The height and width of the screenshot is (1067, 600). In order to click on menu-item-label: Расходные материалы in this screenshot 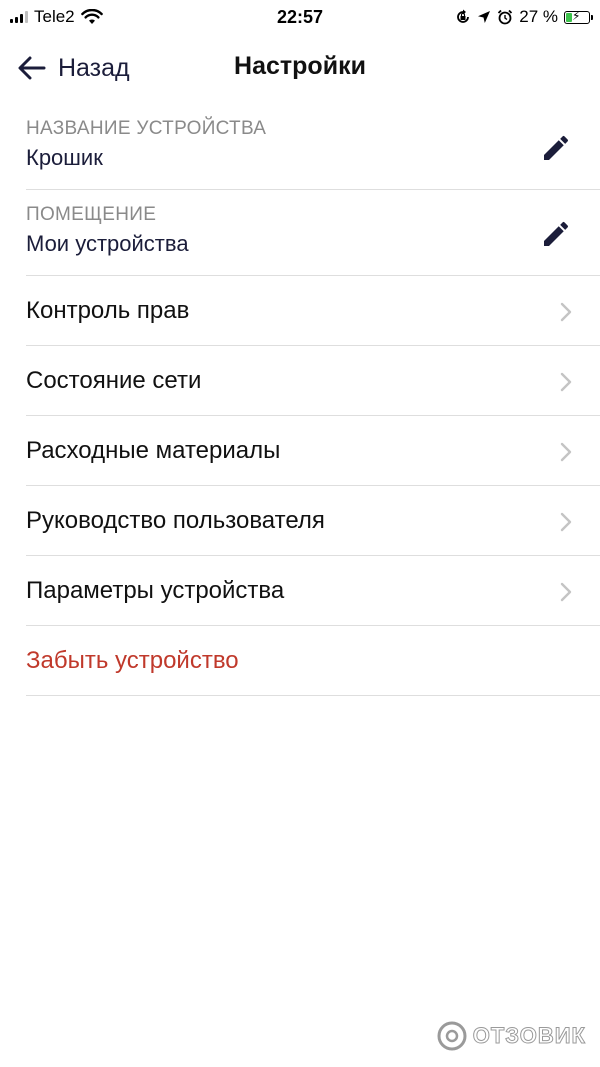, I will do `click(153, 450)`.